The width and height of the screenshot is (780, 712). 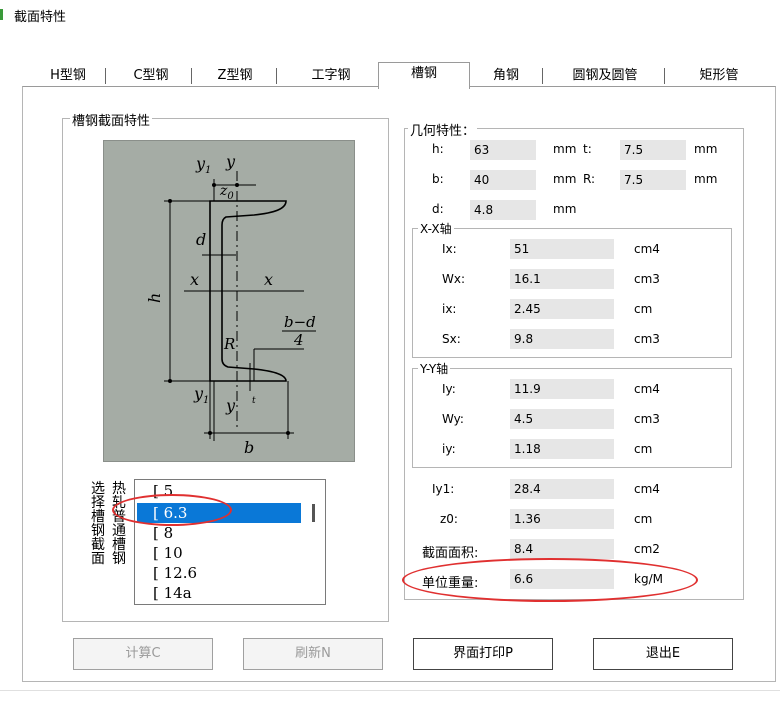 What do you see at coordinates (436, 228) in the screenshot?
I see `xx-axis-title: X-X轴` at bounding box center [436, 228].